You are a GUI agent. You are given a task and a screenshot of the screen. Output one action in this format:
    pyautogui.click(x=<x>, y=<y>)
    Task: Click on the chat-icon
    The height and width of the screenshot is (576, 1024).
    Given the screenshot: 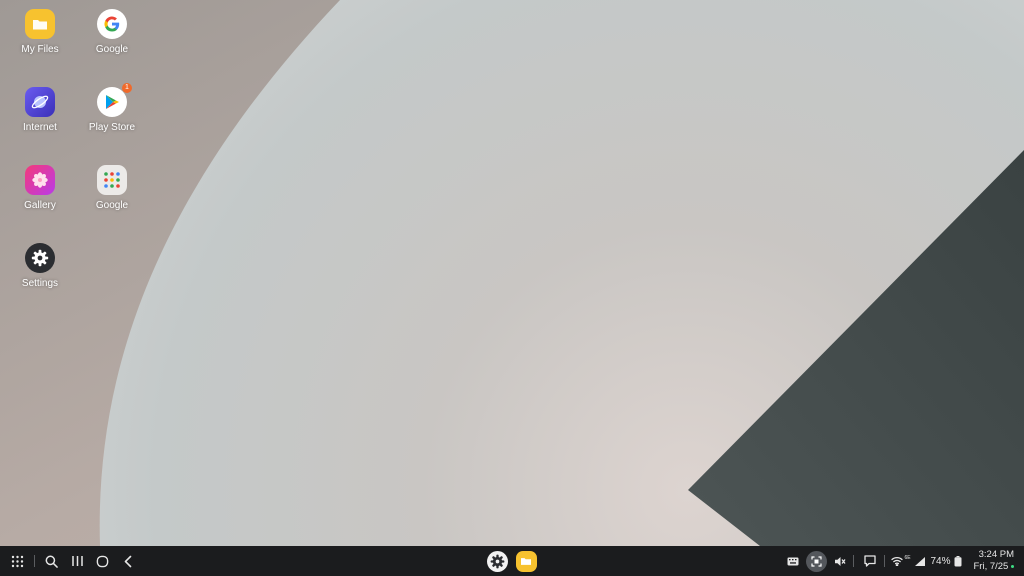 What is the action you would take?
    pyautogui.click(x=870, y=561)
    